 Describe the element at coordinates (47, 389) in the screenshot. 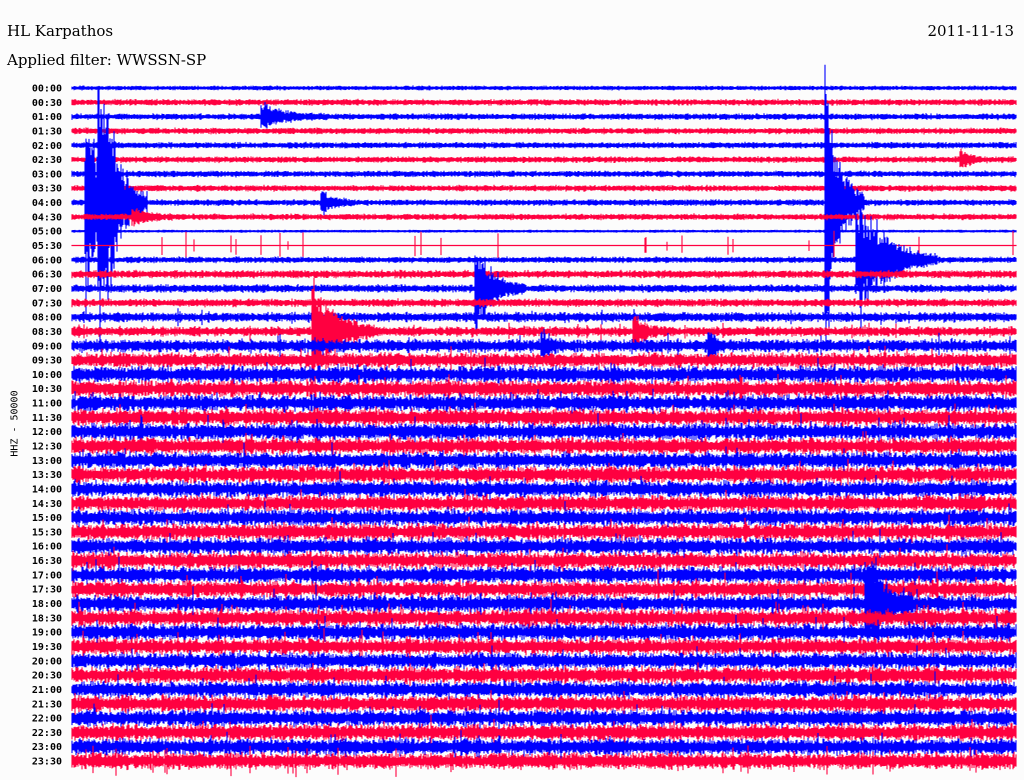

I see `row-label: 10:30` at that location.